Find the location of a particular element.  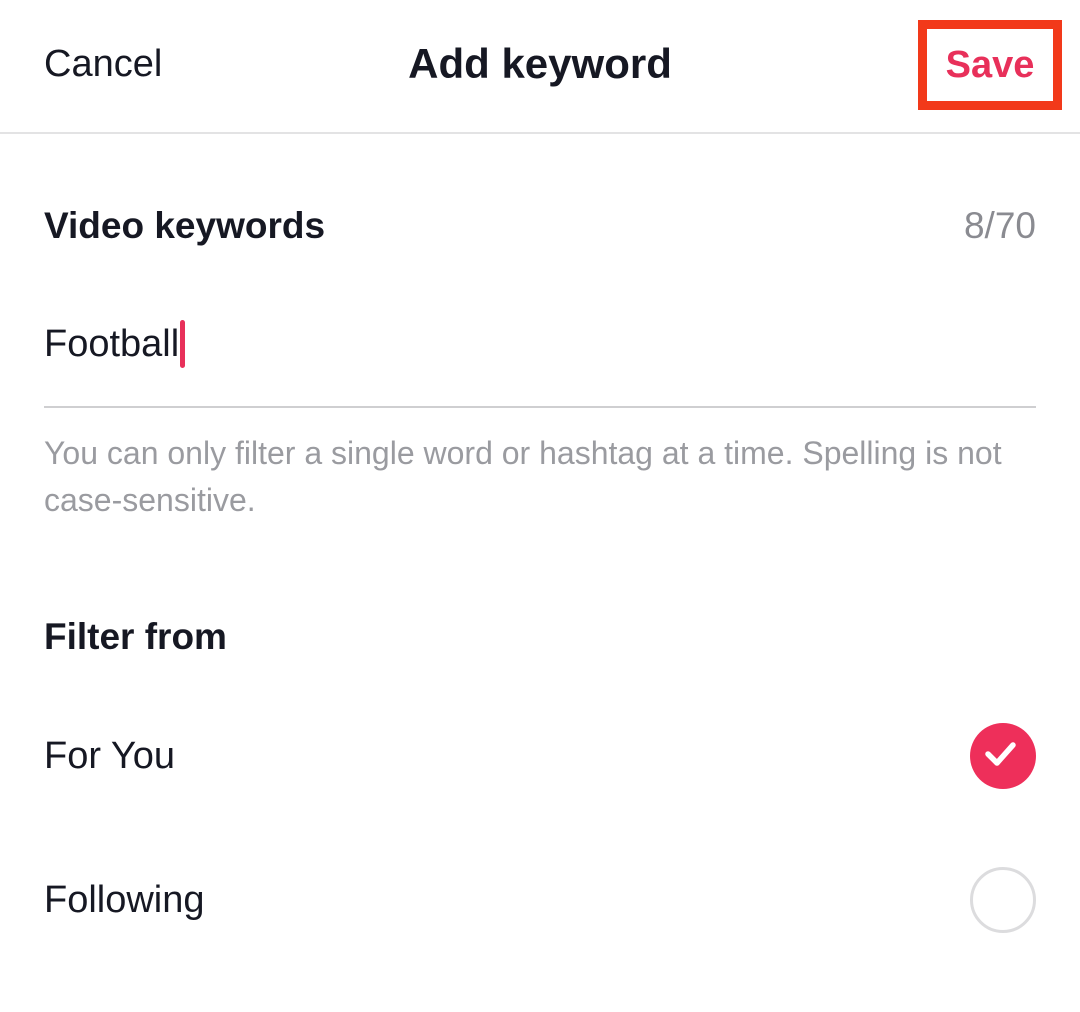

check-icon is located at coordinates (1000, 754).